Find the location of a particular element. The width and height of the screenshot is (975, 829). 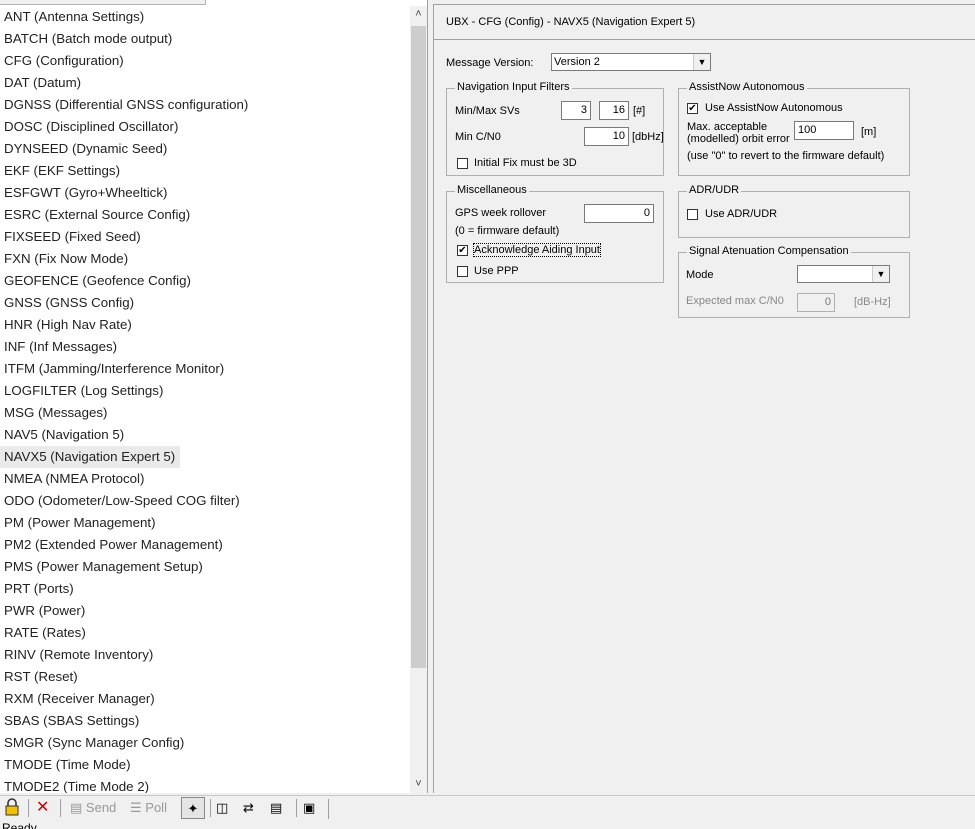

minmax-svs-label: Min/Max SVs is located at coordinates (487, 111).